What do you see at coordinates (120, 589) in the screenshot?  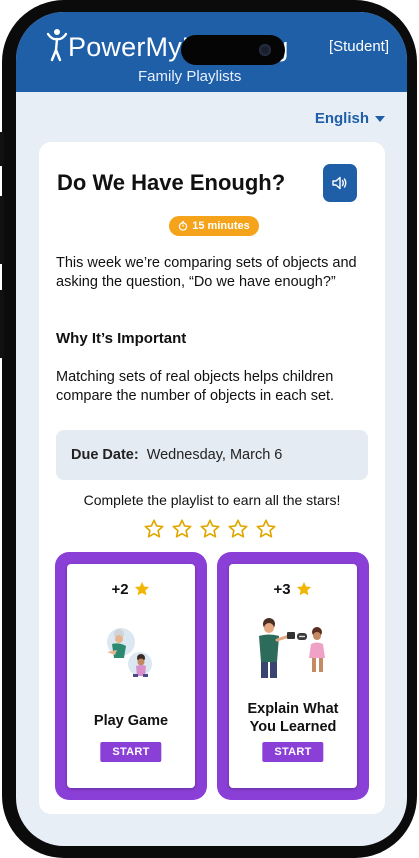 I see `points-value: +2` at bounding box center [120, 589].